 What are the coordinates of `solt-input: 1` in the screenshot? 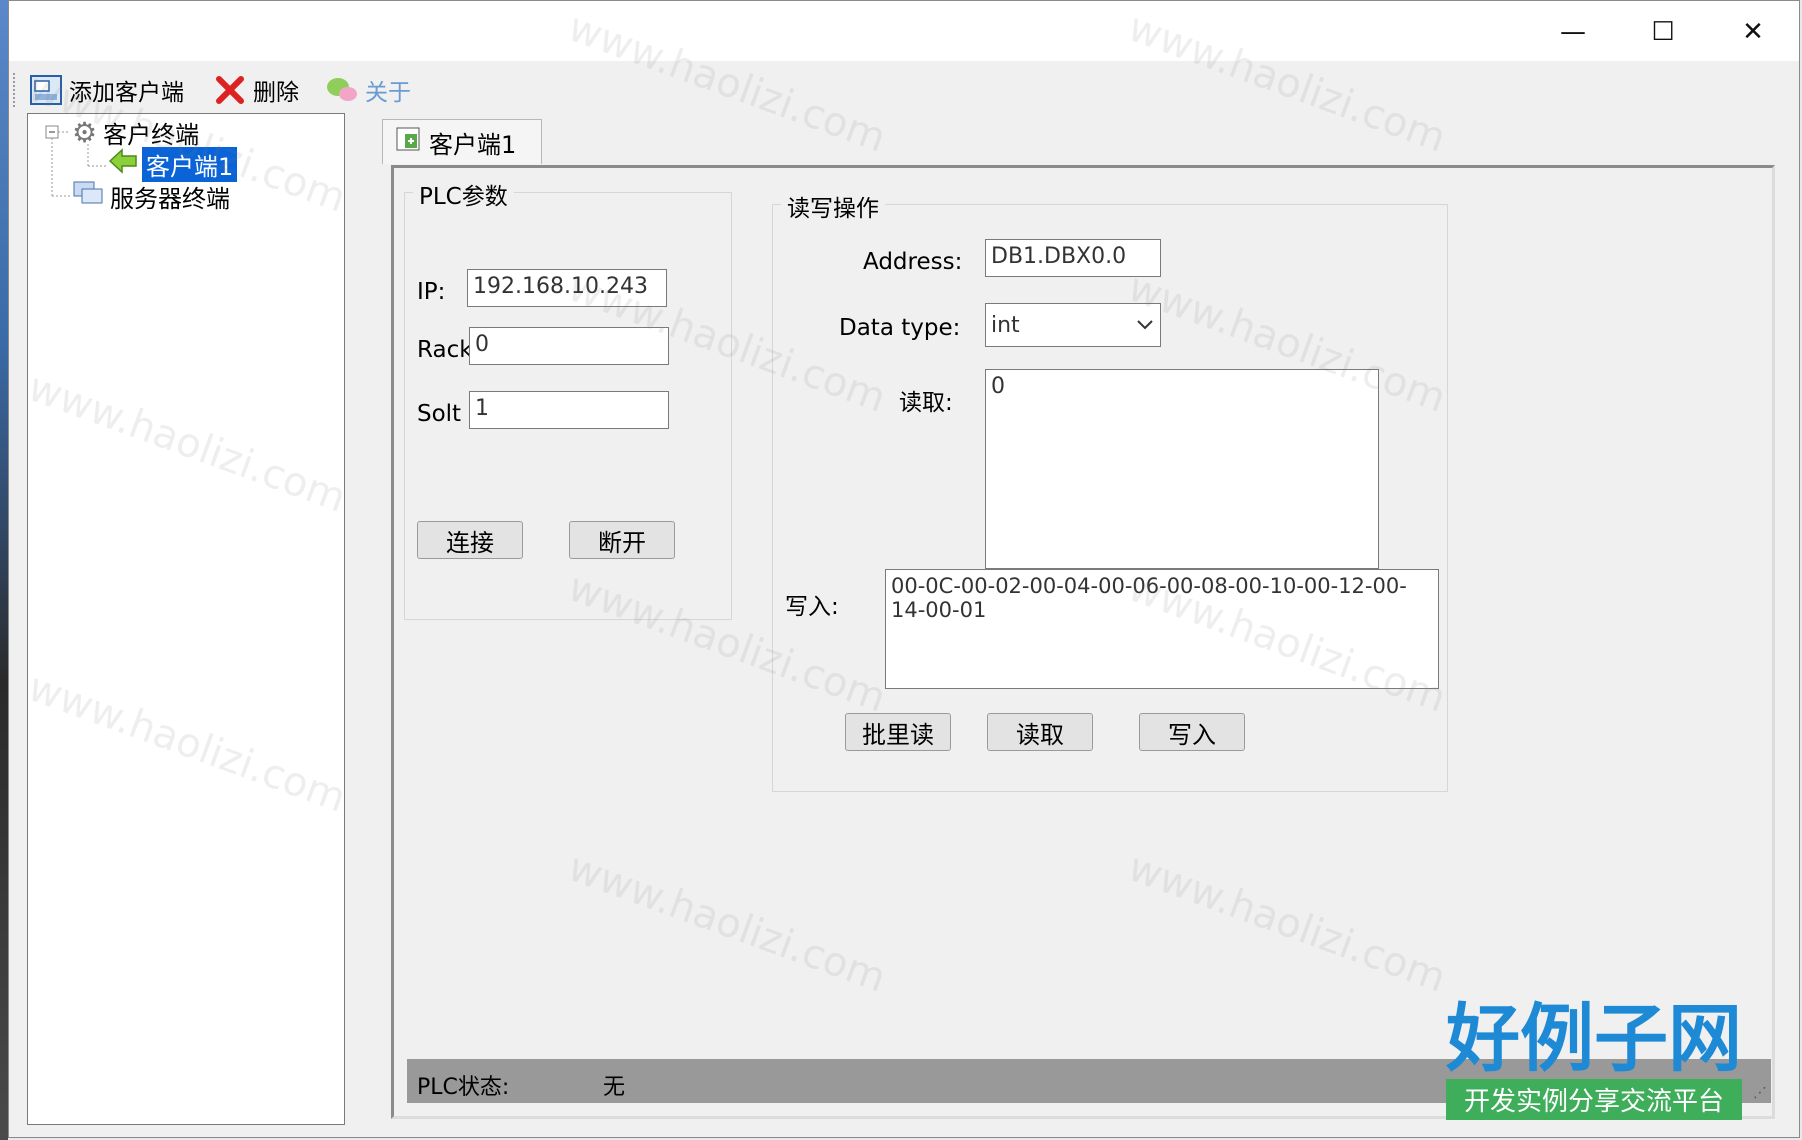 It's located at (569, 410).